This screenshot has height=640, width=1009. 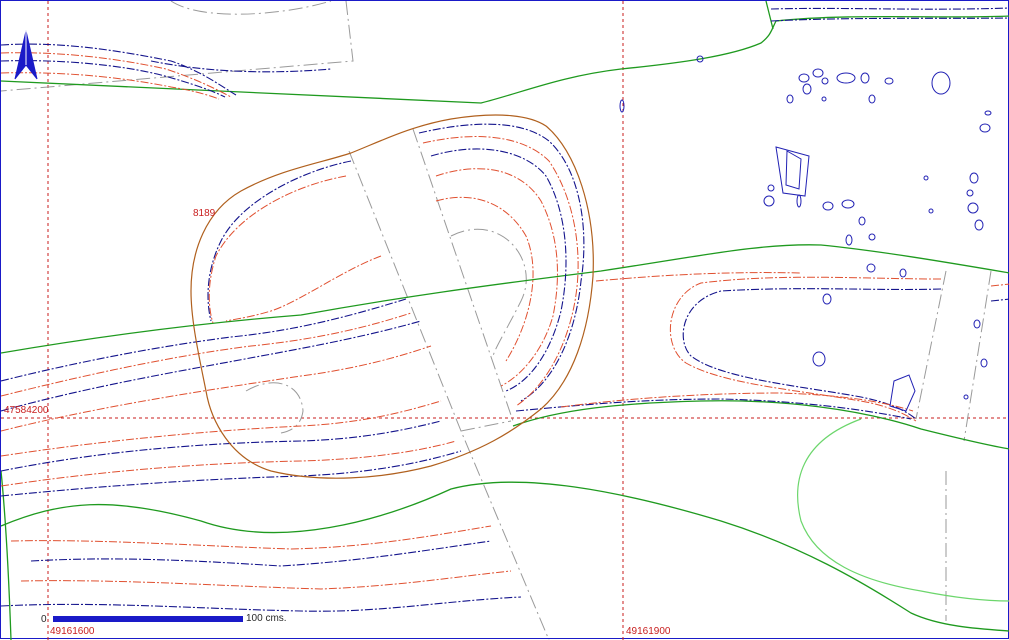 I want to click on contour-red-east, so click(x=806, y=349).